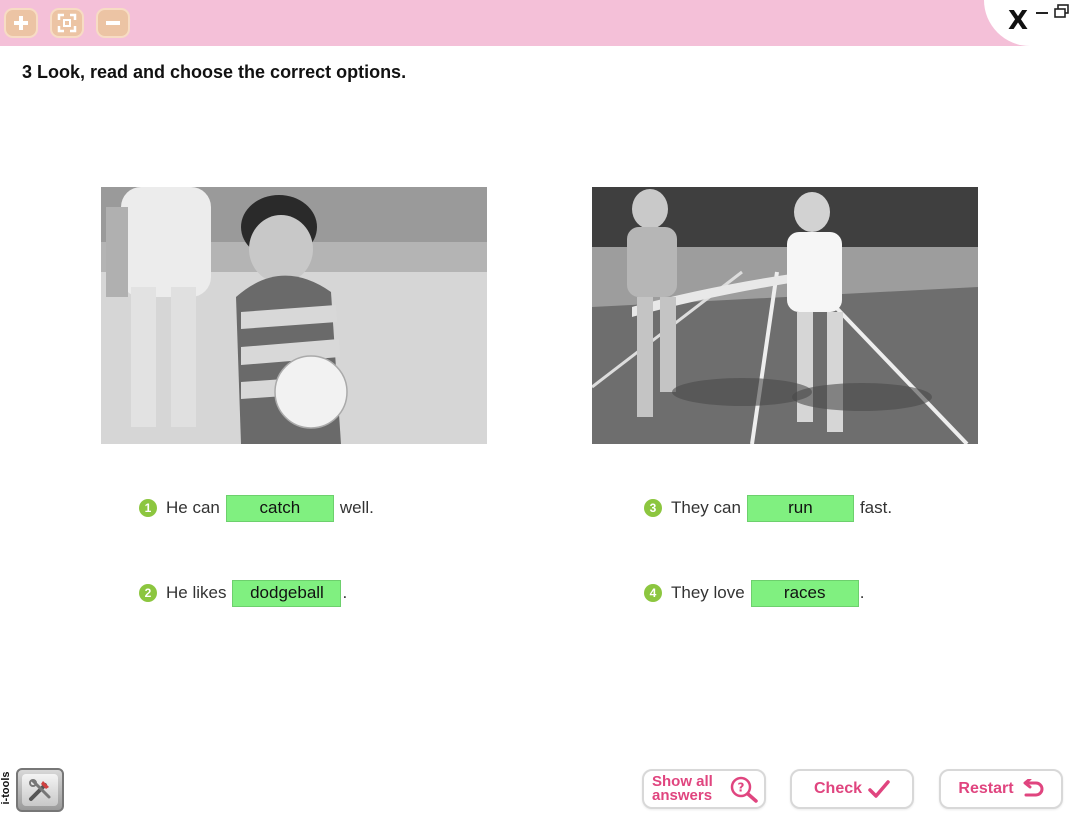 The width and height of the screenshot is (1080, 817). What do you see at coordinates (838, 788) in the screenshot?
I see `check-label: Check` at bounding box center [838, 788].